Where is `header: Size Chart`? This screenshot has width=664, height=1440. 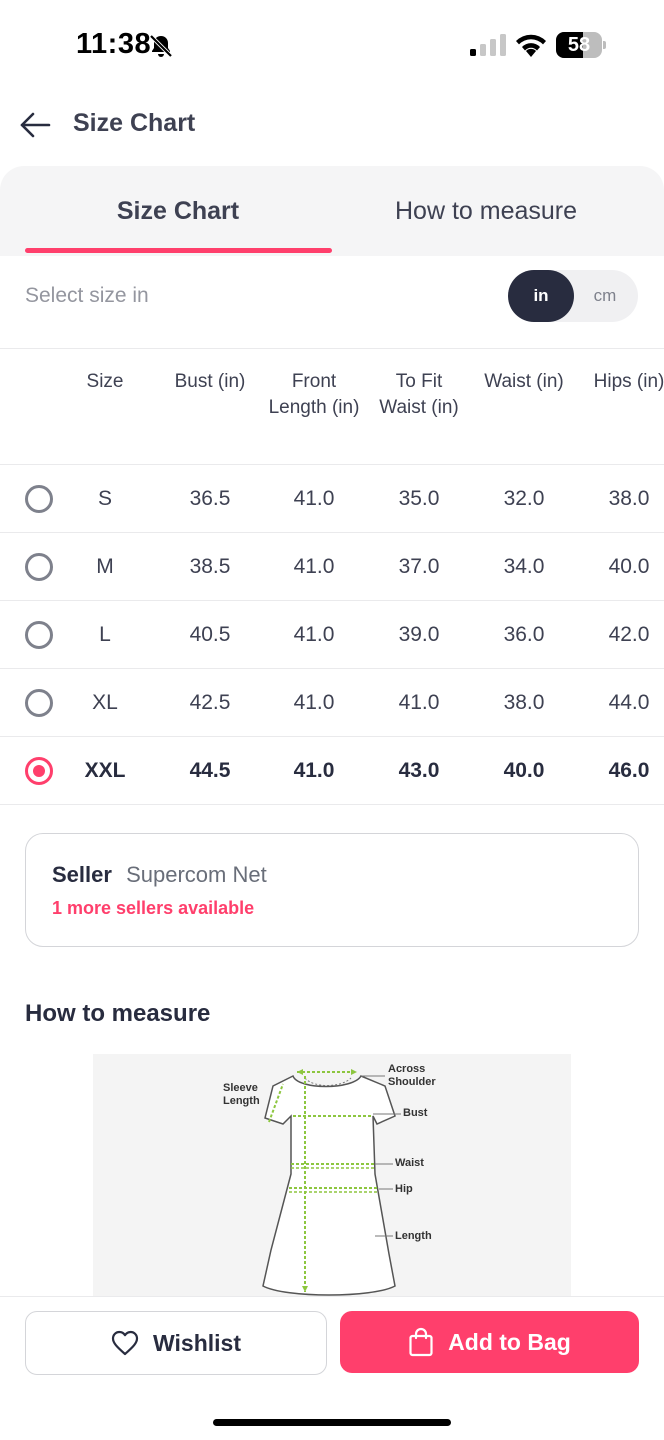
header: Size Chart is located at coordinates (332, 125).